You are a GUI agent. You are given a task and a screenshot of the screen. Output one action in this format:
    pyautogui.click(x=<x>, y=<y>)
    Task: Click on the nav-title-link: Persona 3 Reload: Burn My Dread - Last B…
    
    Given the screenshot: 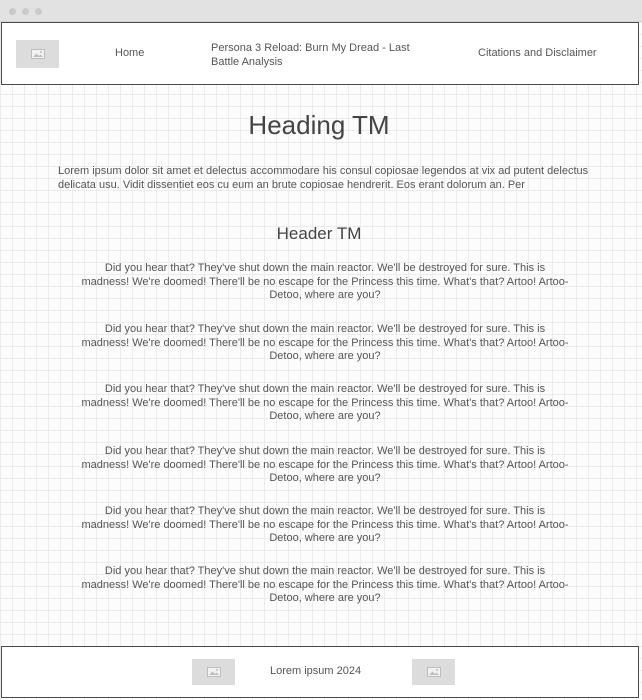 What is the action you would take?
    pyautogui.click(x=318, y=55)
    